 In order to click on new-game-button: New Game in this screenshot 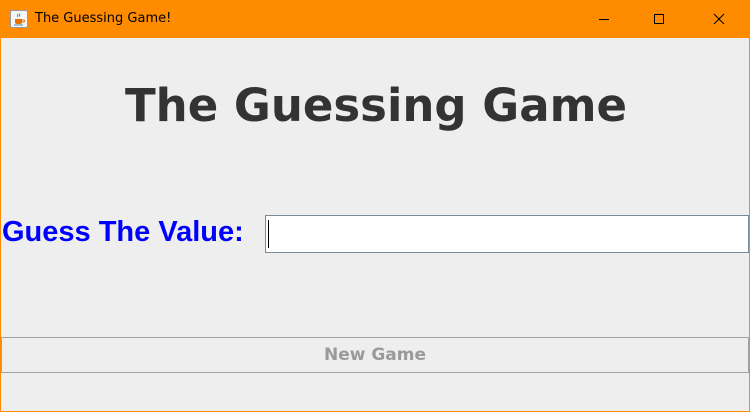, I will do `click(375, 355)`.